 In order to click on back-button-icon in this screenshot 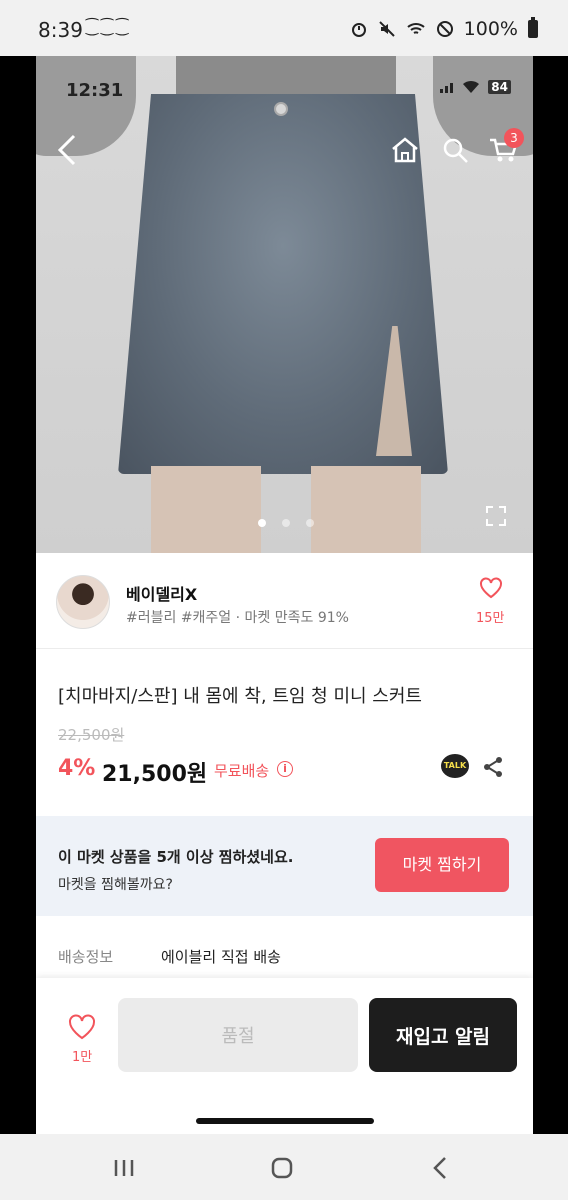, I will do `click(440, 1168)`.